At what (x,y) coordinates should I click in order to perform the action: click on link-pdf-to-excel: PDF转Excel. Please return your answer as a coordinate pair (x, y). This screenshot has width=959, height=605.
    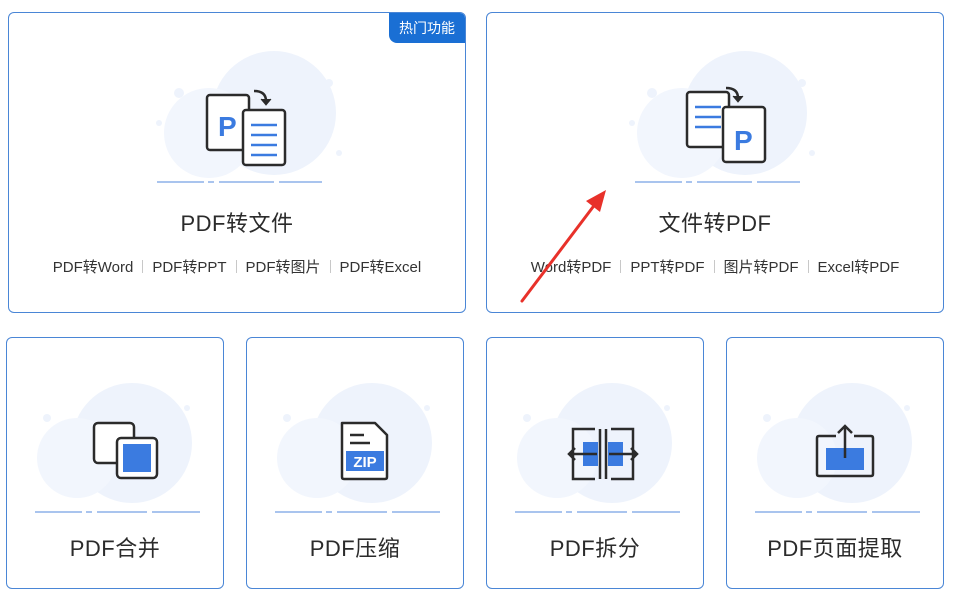
    Looking at the image, I should click on (381, 266).